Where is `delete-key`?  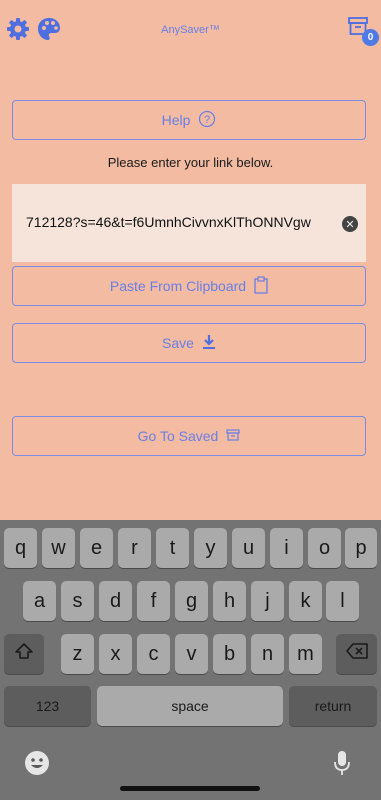 delete-key is located at coordinates (356, 654).